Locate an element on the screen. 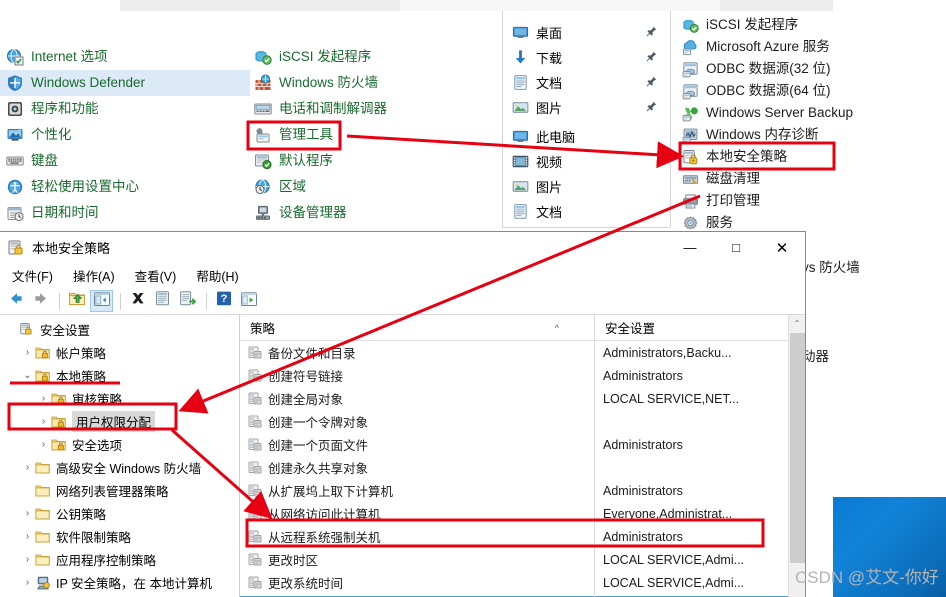 This screenshot has height=597, width=946. toolbar-up-folder-button is located at coordinates (76, 301).